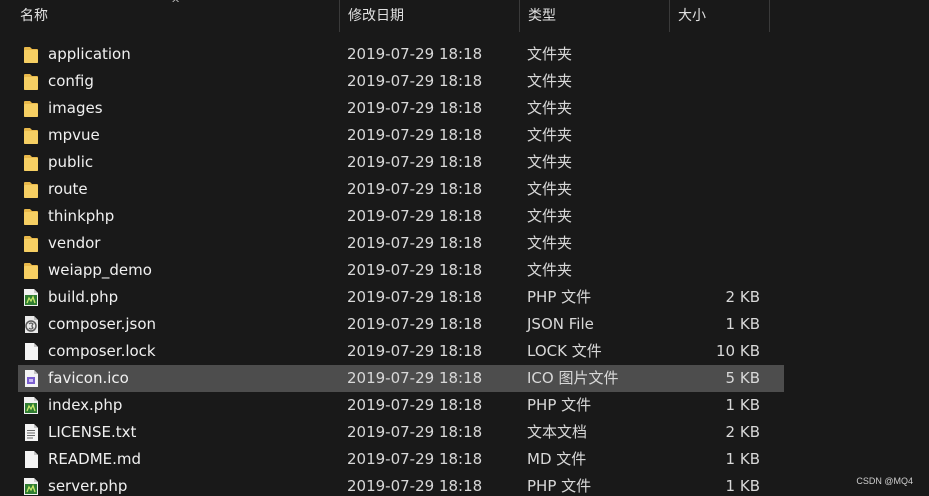 The width and height of the screenshot is (929, 496). I want to click on file-name: public, so click(71, 162).